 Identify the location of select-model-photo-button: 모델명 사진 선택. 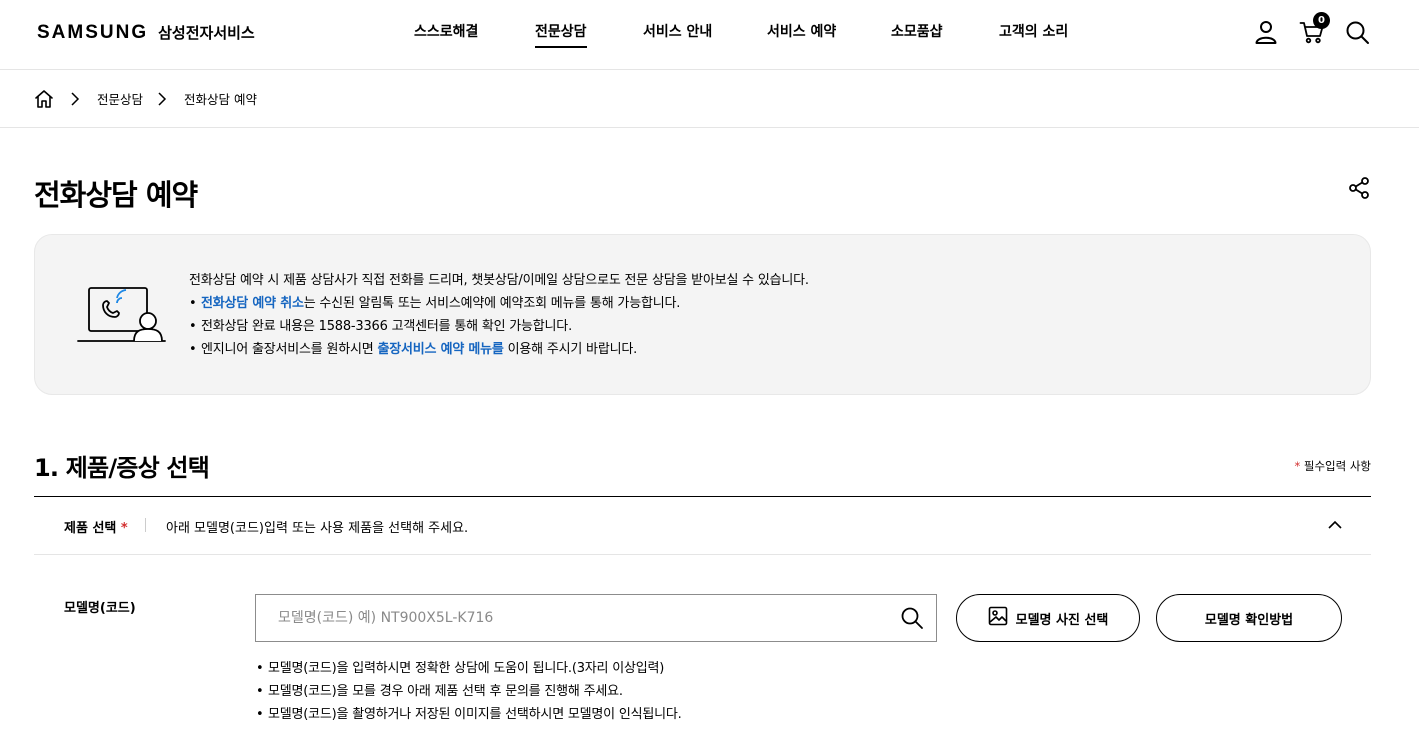
(1048, 618).